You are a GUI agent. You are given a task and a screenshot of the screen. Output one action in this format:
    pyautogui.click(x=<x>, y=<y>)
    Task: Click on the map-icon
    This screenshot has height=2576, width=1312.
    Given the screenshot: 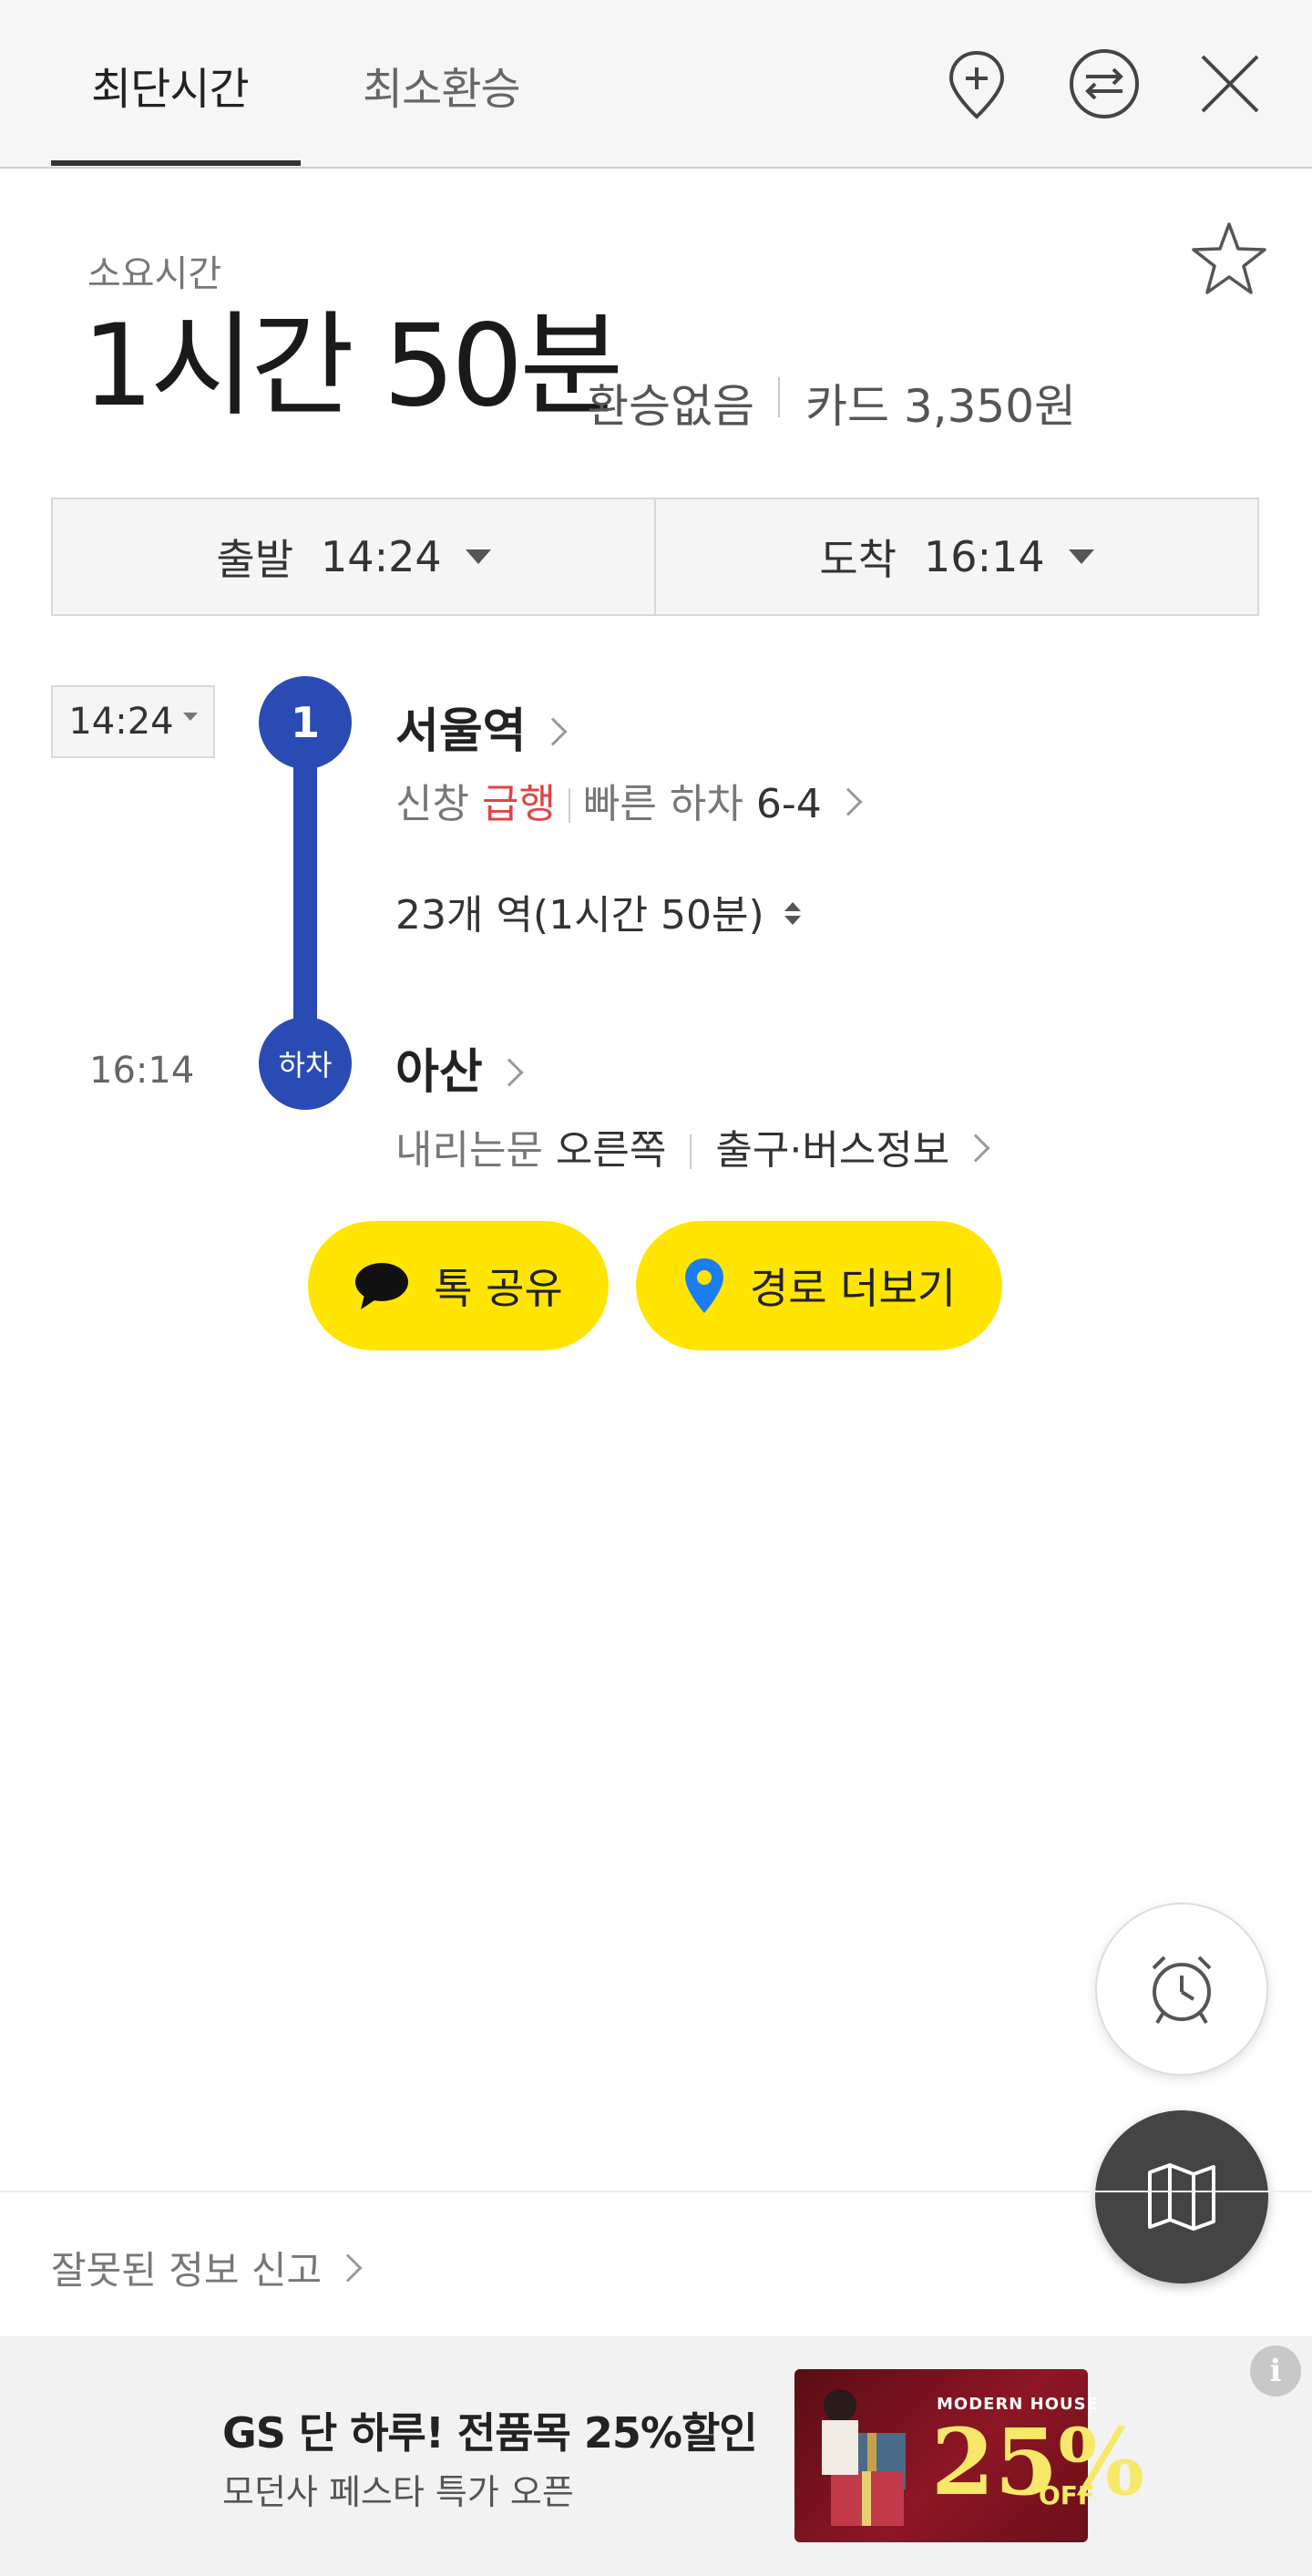 What is the action you would take?
    pyautogui.click(x=1182, y=2197)
    